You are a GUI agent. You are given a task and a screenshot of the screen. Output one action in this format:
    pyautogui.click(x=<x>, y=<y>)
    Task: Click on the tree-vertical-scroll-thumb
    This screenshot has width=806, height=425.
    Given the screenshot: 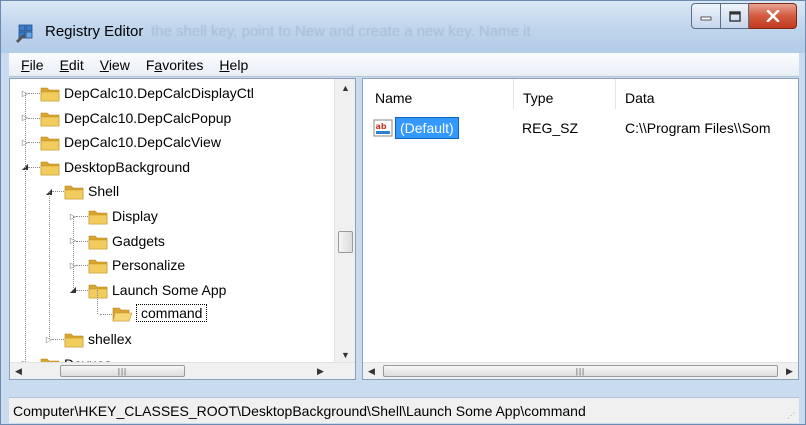 What is the action you would take?
    pyautogui.click(x=345, y=242)
    